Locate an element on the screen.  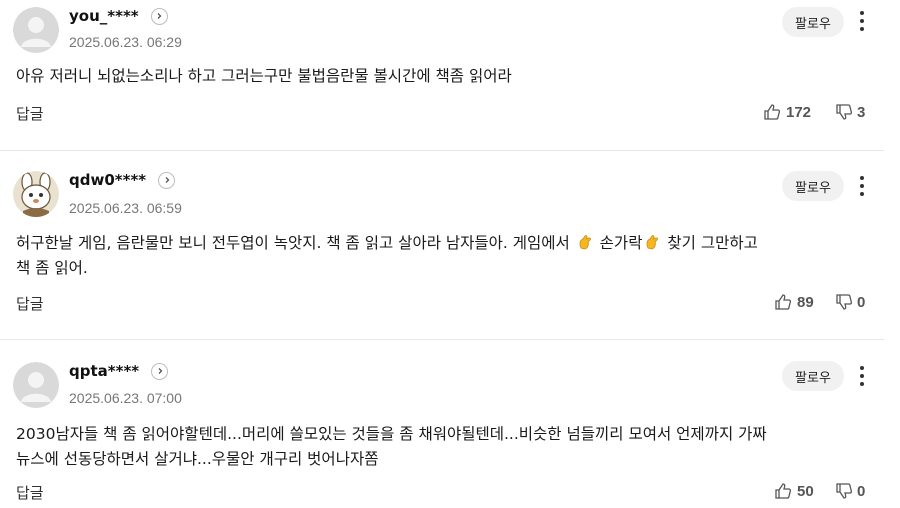
comment-date: 2025.06.23. 06:29 is located at coordinates (125, 42).